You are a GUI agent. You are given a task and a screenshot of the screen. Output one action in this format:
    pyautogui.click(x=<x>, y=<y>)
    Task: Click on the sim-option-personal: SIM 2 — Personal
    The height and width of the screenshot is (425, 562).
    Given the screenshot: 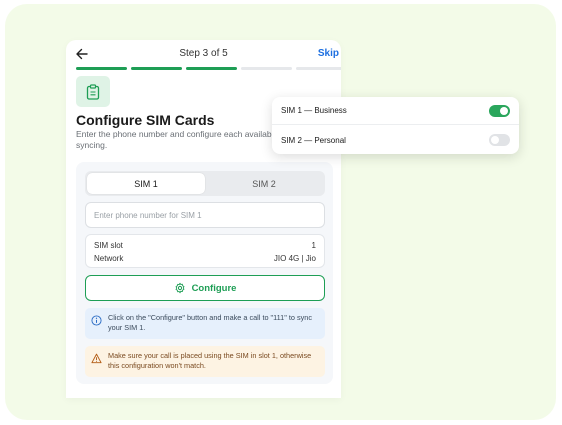 What is the action you would take?
    pyautogui.click(x=395, y=140)
    